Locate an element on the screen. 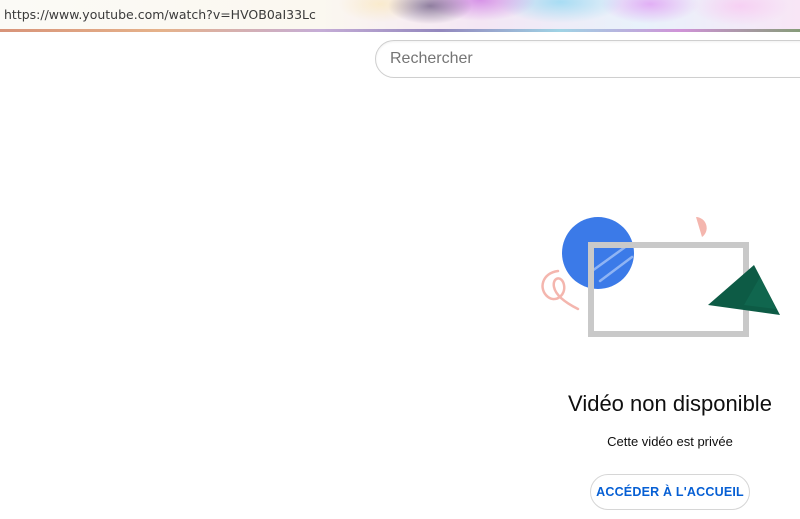  search-input is located at coordinates (590, 59).